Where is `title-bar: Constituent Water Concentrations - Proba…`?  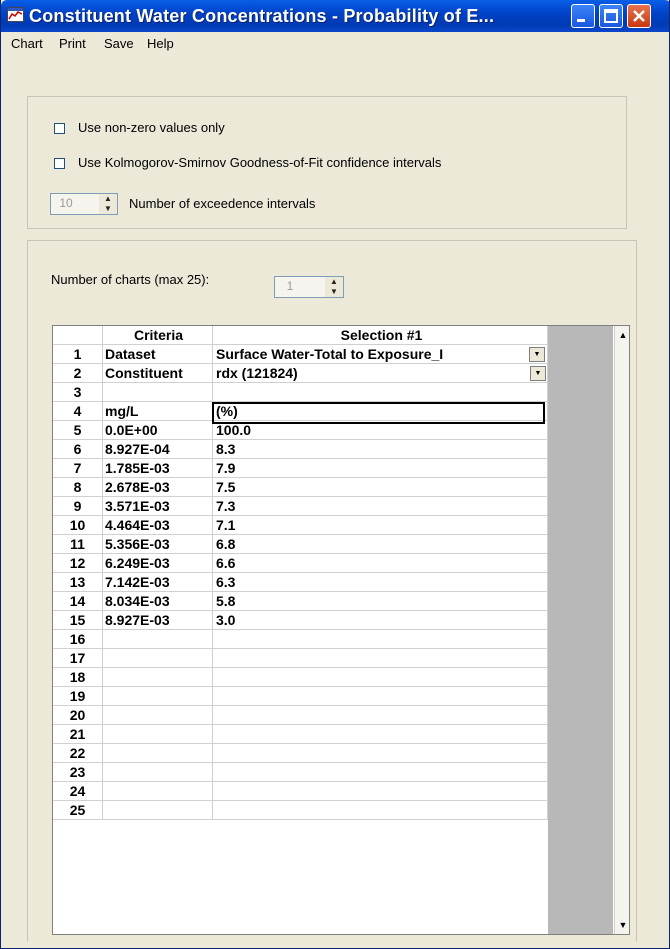 title-bar: Constituent Water Concentrations - Proba… is located at coordinates (335, 16).